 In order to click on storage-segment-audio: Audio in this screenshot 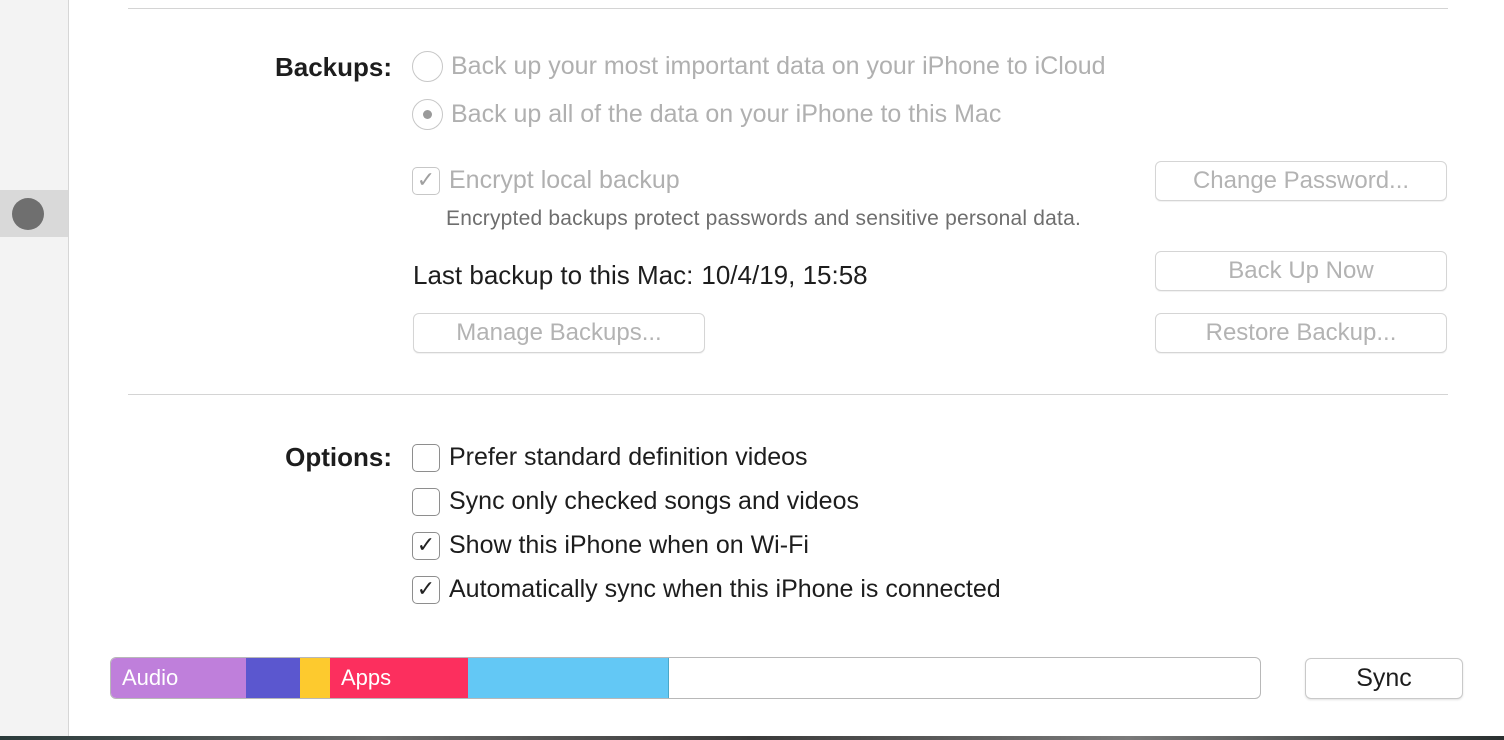, I will do `click(178, 678)`.